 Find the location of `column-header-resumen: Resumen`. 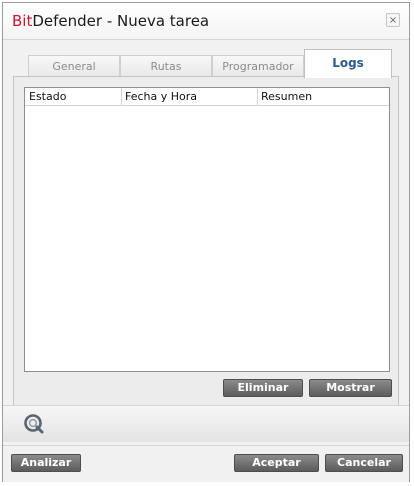

column-header-resumen: Resumen is located at coordinates (286, 96).